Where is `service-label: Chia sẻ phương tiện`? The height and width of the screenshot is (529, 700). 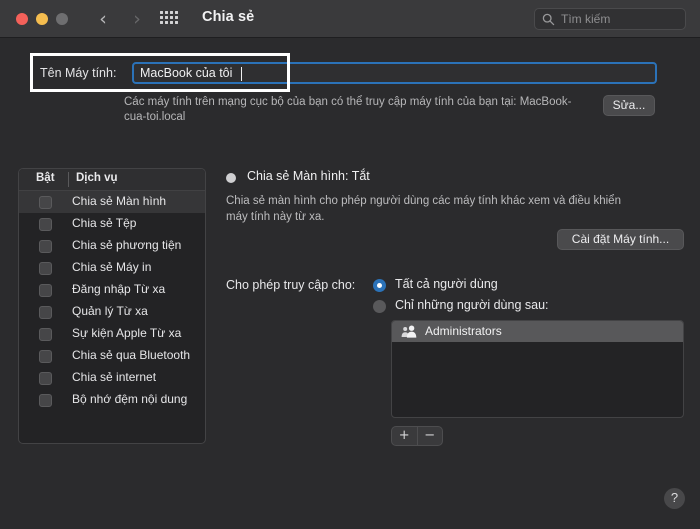 service-label: Chia sẻ phương tiện is located at coordinates (127, 245).